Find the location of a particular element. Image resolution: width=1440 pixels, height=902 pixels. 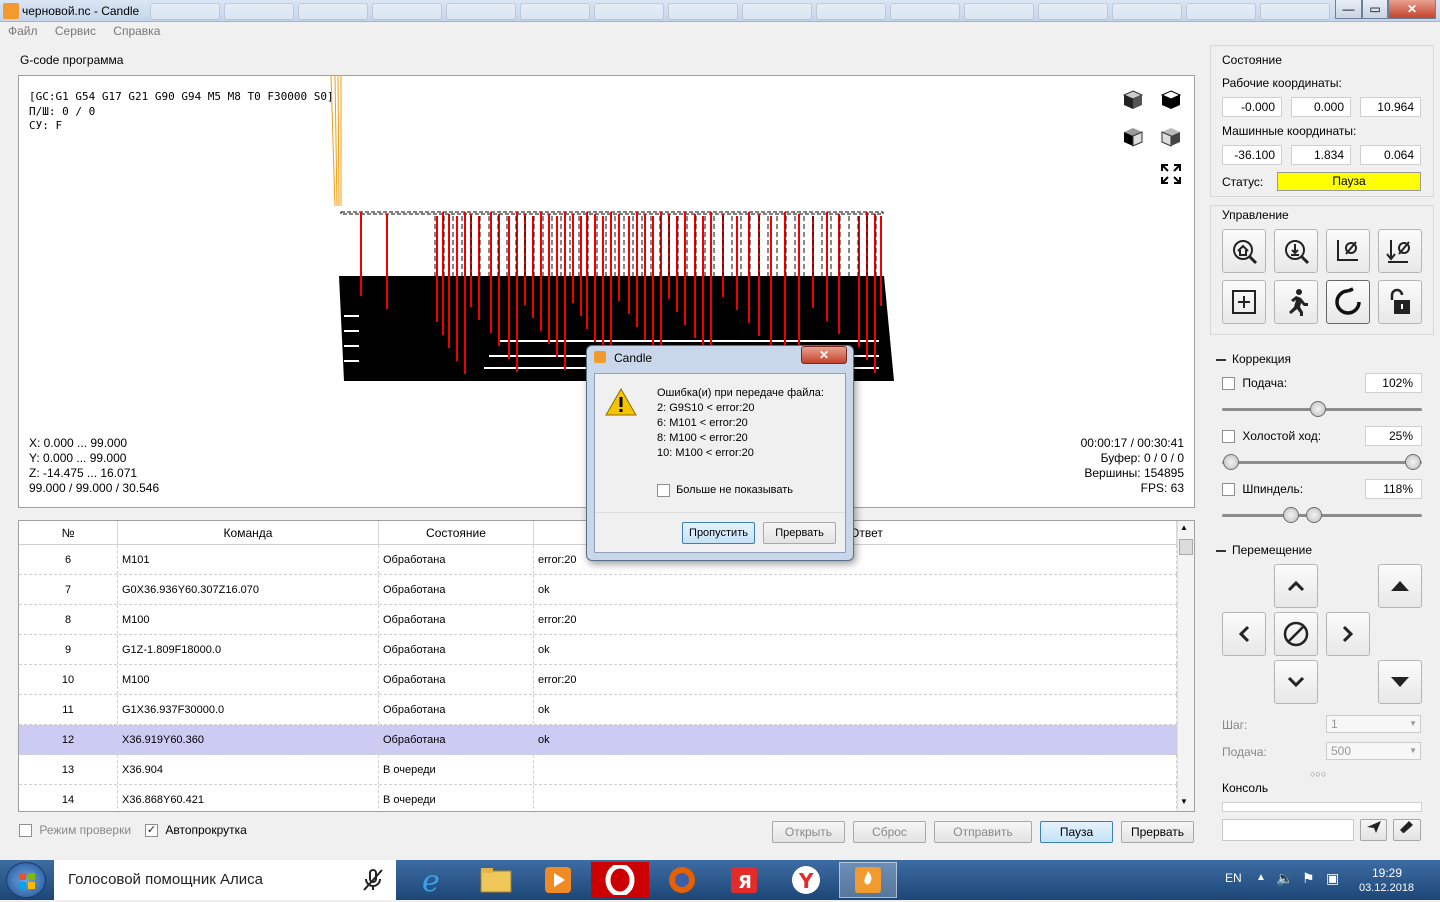

jog-step-select: 1 ▼ is located at coordinates (1373, 724).